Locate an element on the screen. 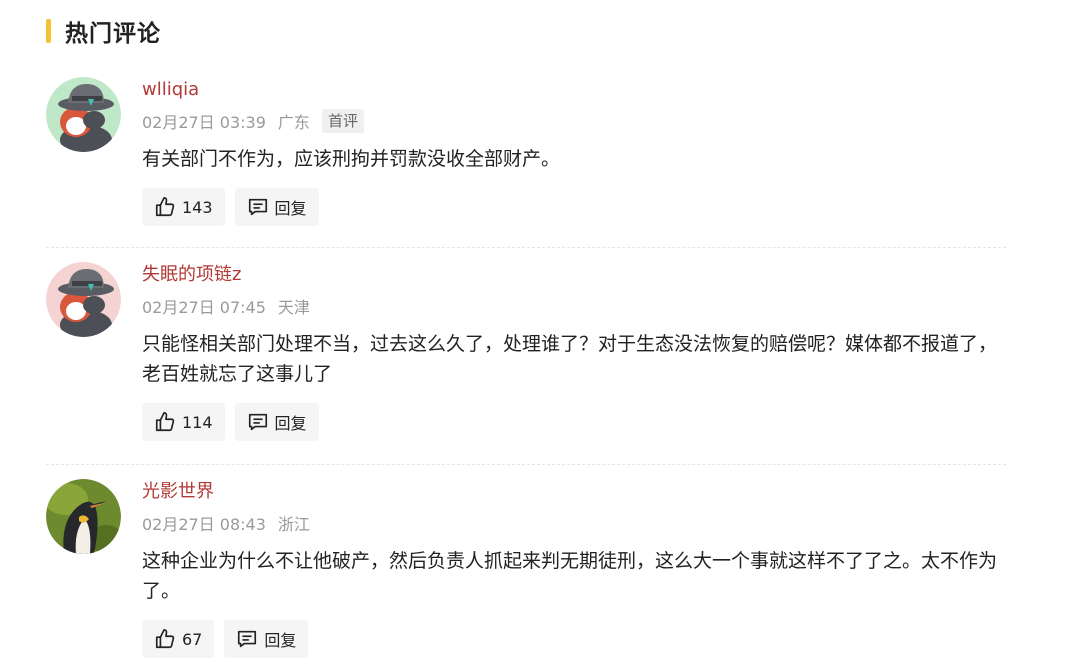 Image resolution: width=1071 pixels, height=672 pixels. like-count: 114 is located at coordinates (197, 422).